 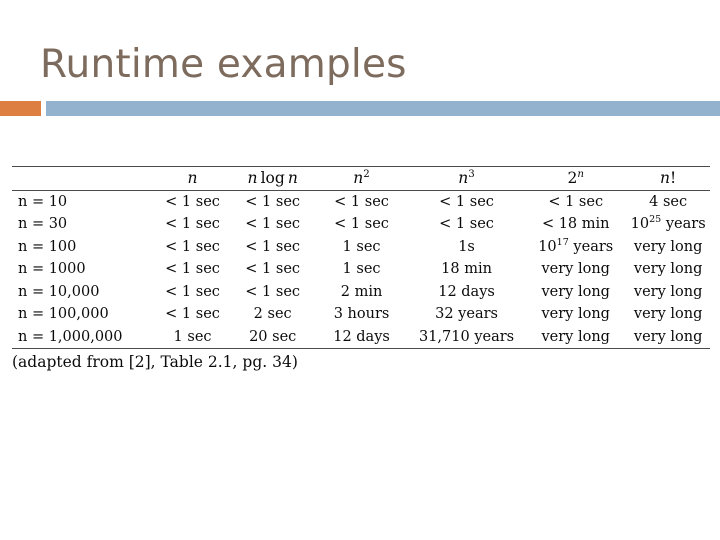 What do you see at coordinates (292, 177) in the screenshot?
I see `header-label-nlogn-n2: n` at bounding box center [292, 177].